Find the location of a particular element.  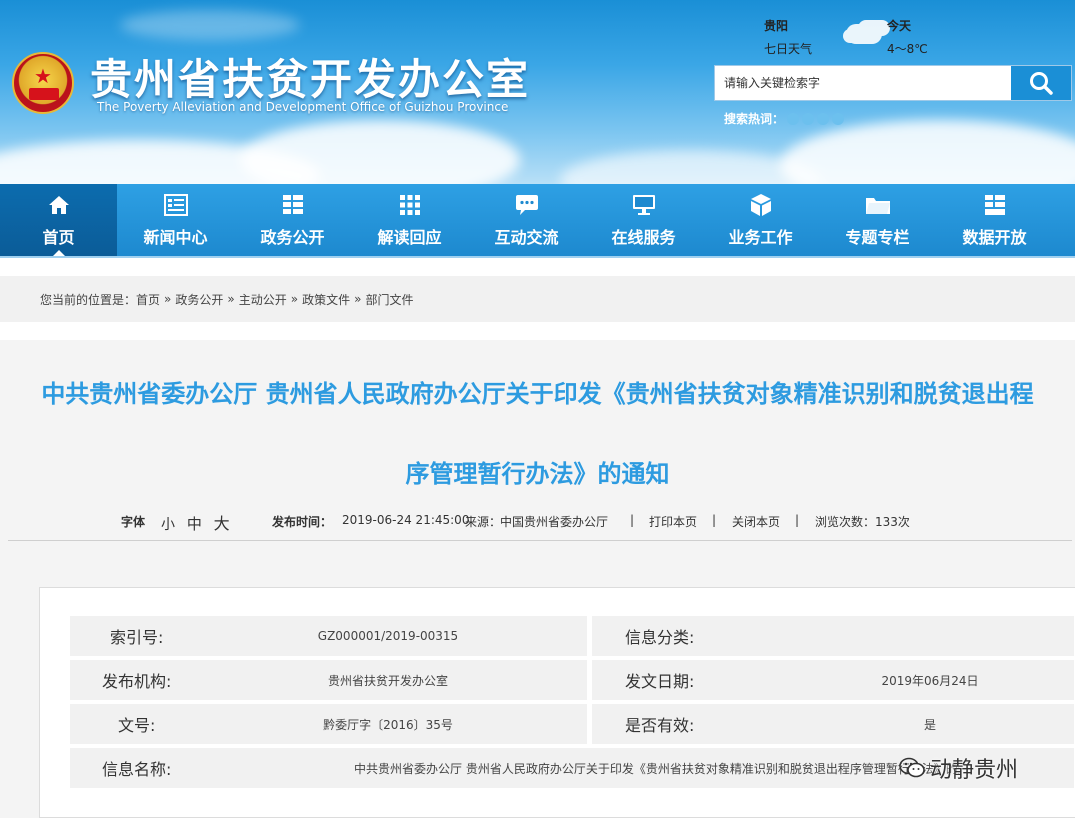

nav-item-interpretation: 解读回应 is located at coordinates (409, 220).